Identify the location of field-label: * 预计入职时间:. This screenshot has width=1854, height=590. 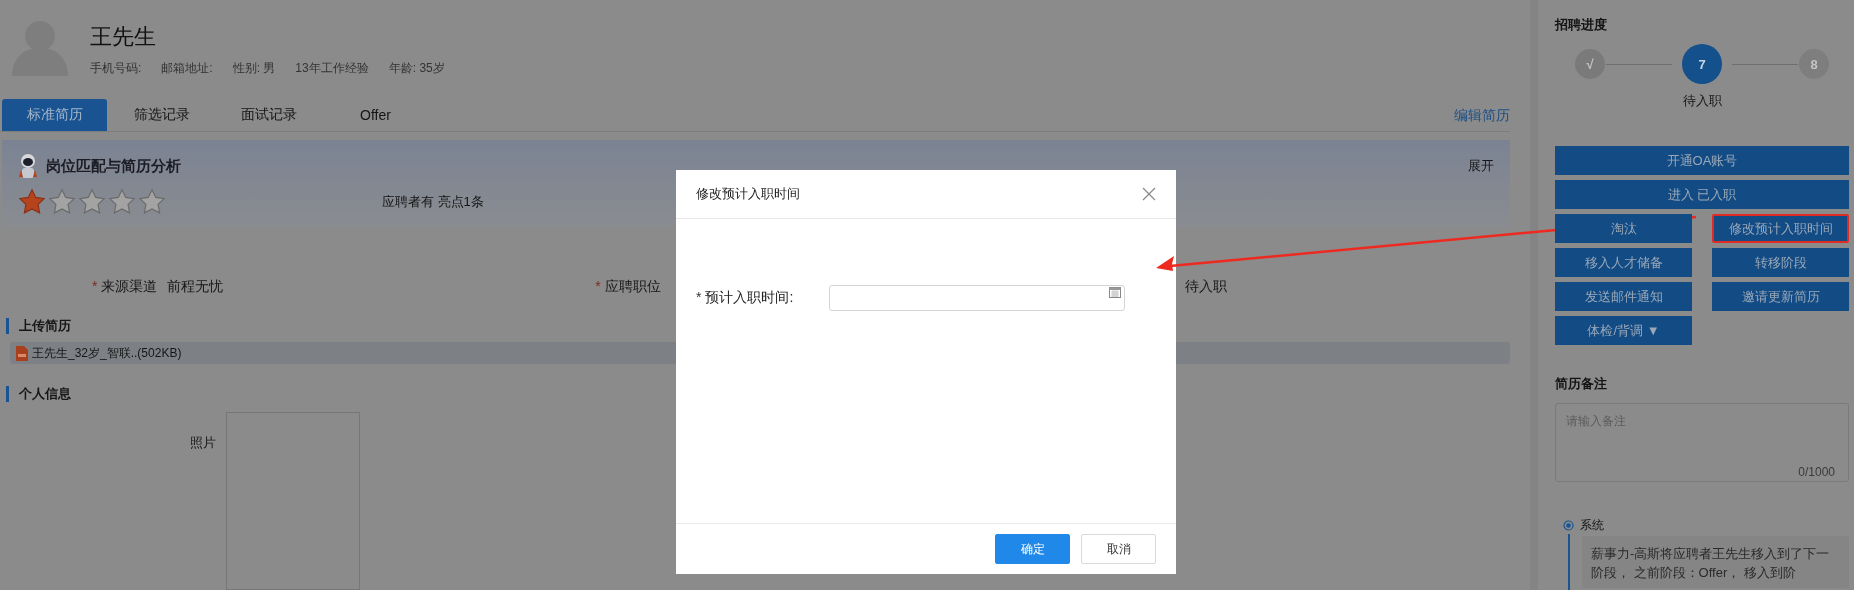
(745, 298).